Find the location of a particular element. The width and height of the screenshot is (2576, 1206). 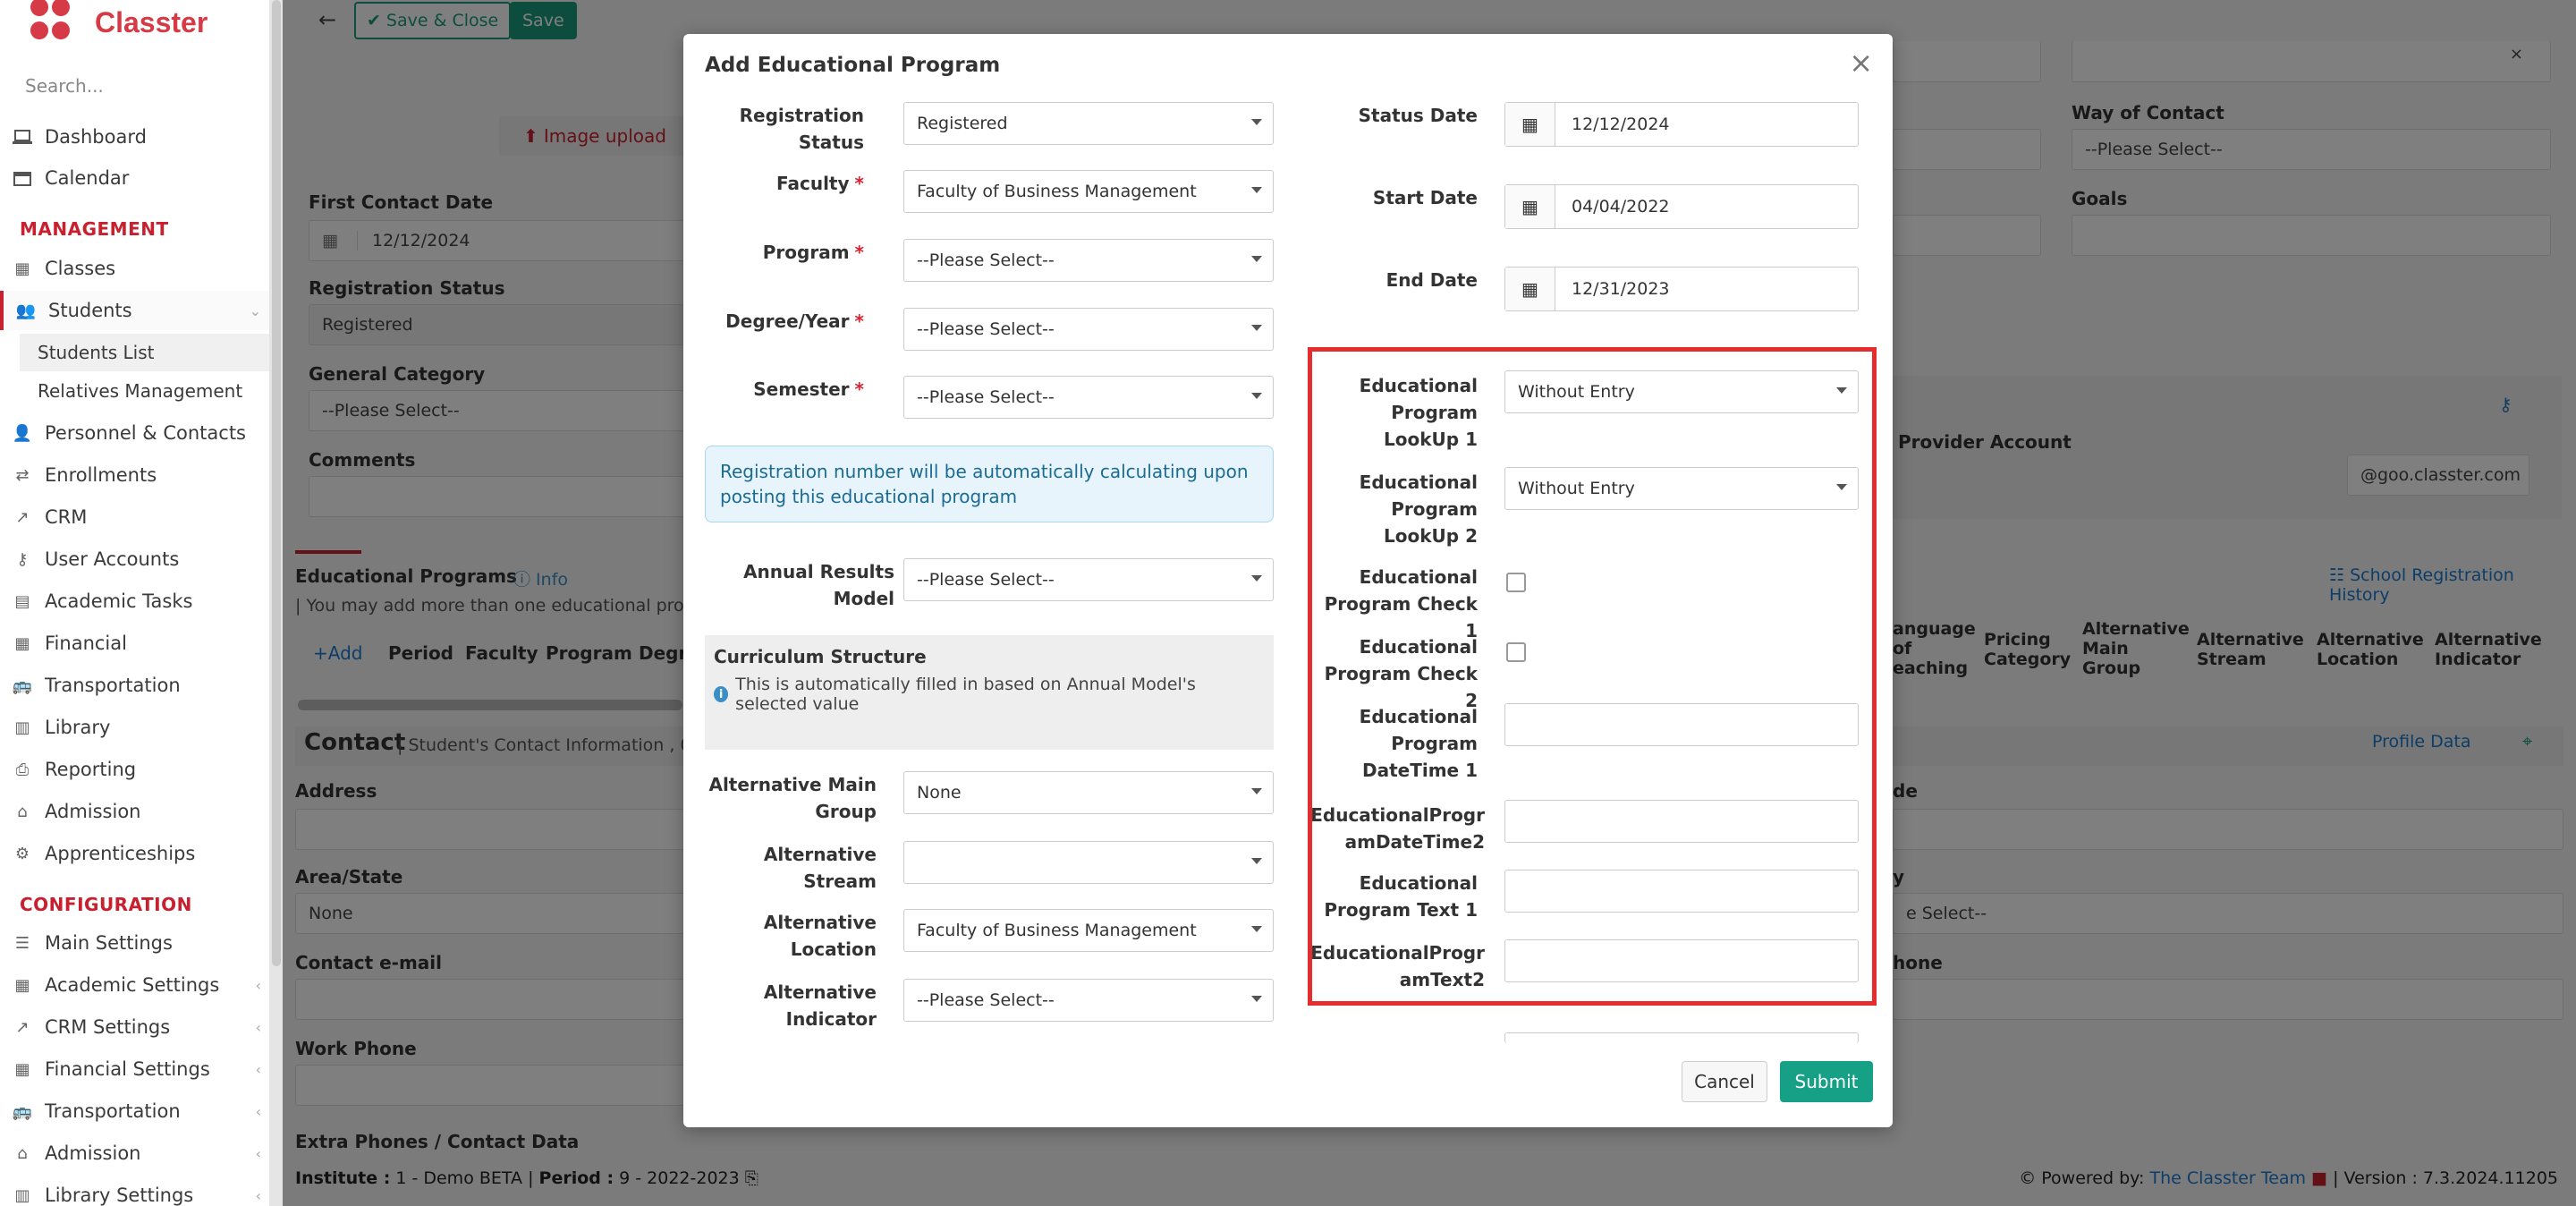

sidebar-subitem-relatives: Relatives Management is located at coordinates (144, 391).